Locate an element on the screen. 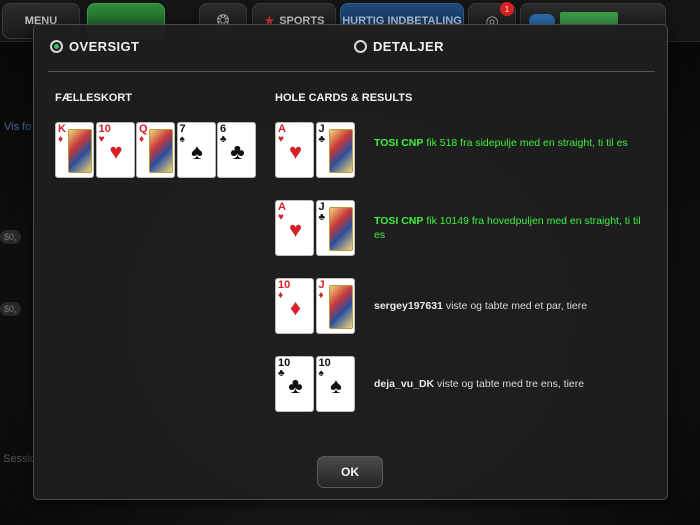 The image size is (700, 525). playing-card: 6 ♣ ♣ is located at coordinates (236, 150).